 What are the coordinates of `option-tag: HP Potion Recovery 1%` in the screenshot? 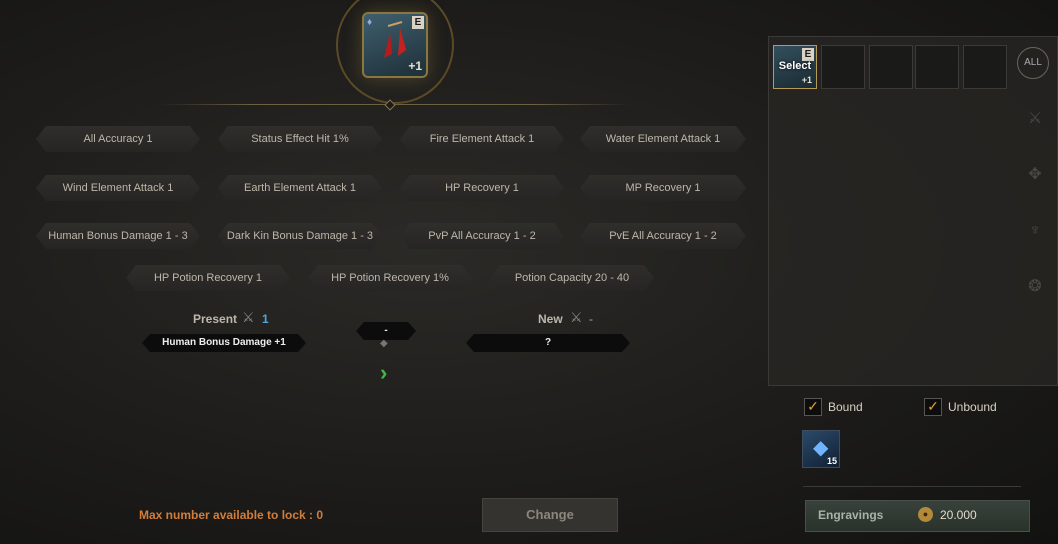 It's located at (390, 278).